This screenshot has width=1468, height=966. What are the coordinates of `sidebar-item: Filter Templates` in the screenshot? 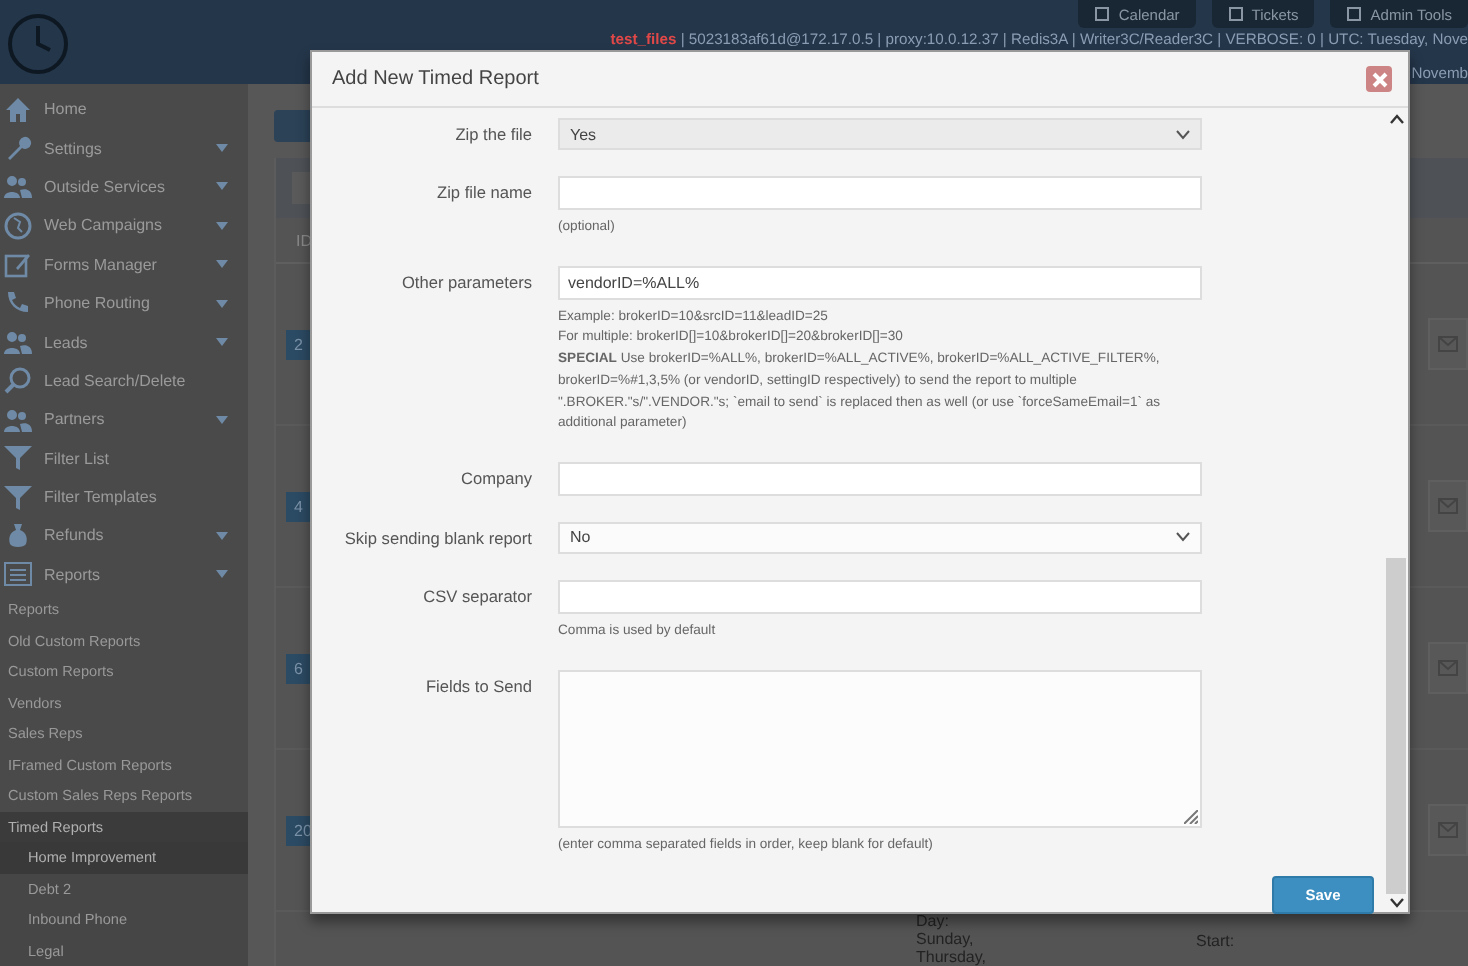 It's located at (124, 497).